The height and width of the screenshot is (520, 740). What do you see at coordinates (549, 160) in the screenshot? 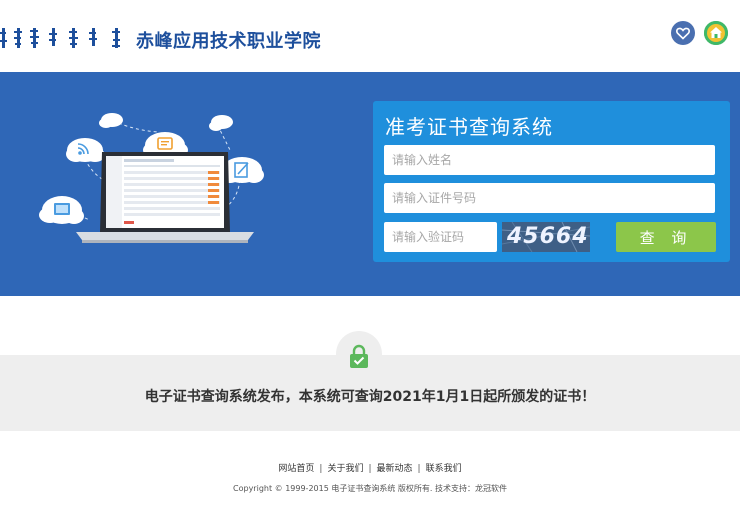
I see `name-input` at bounding box center [549, 160].